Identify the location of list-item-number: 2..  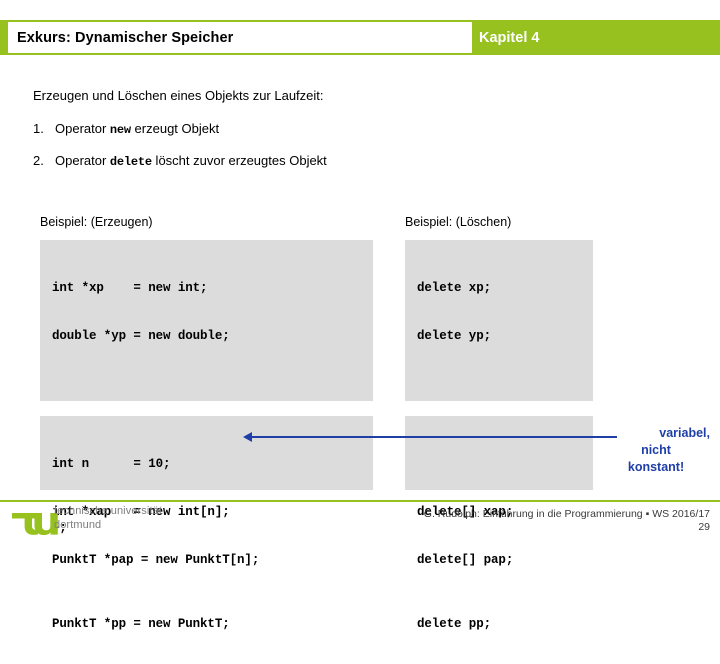
(38, 160).